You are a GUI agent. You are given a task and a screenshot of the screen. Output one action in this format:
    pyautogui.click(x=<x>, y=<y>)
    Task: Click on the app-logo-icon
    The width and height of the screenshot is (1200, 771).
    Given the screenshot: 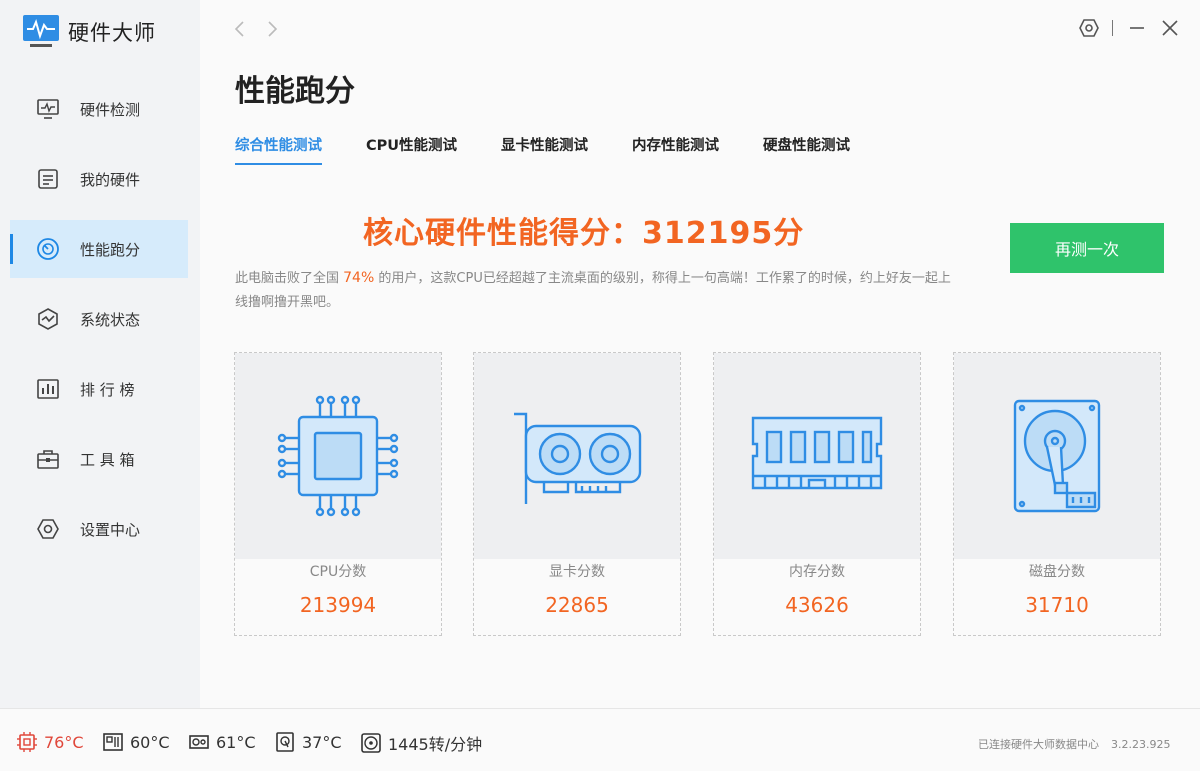 What is the action you would take?
    pyautogui.click(x=41, y=31)
    